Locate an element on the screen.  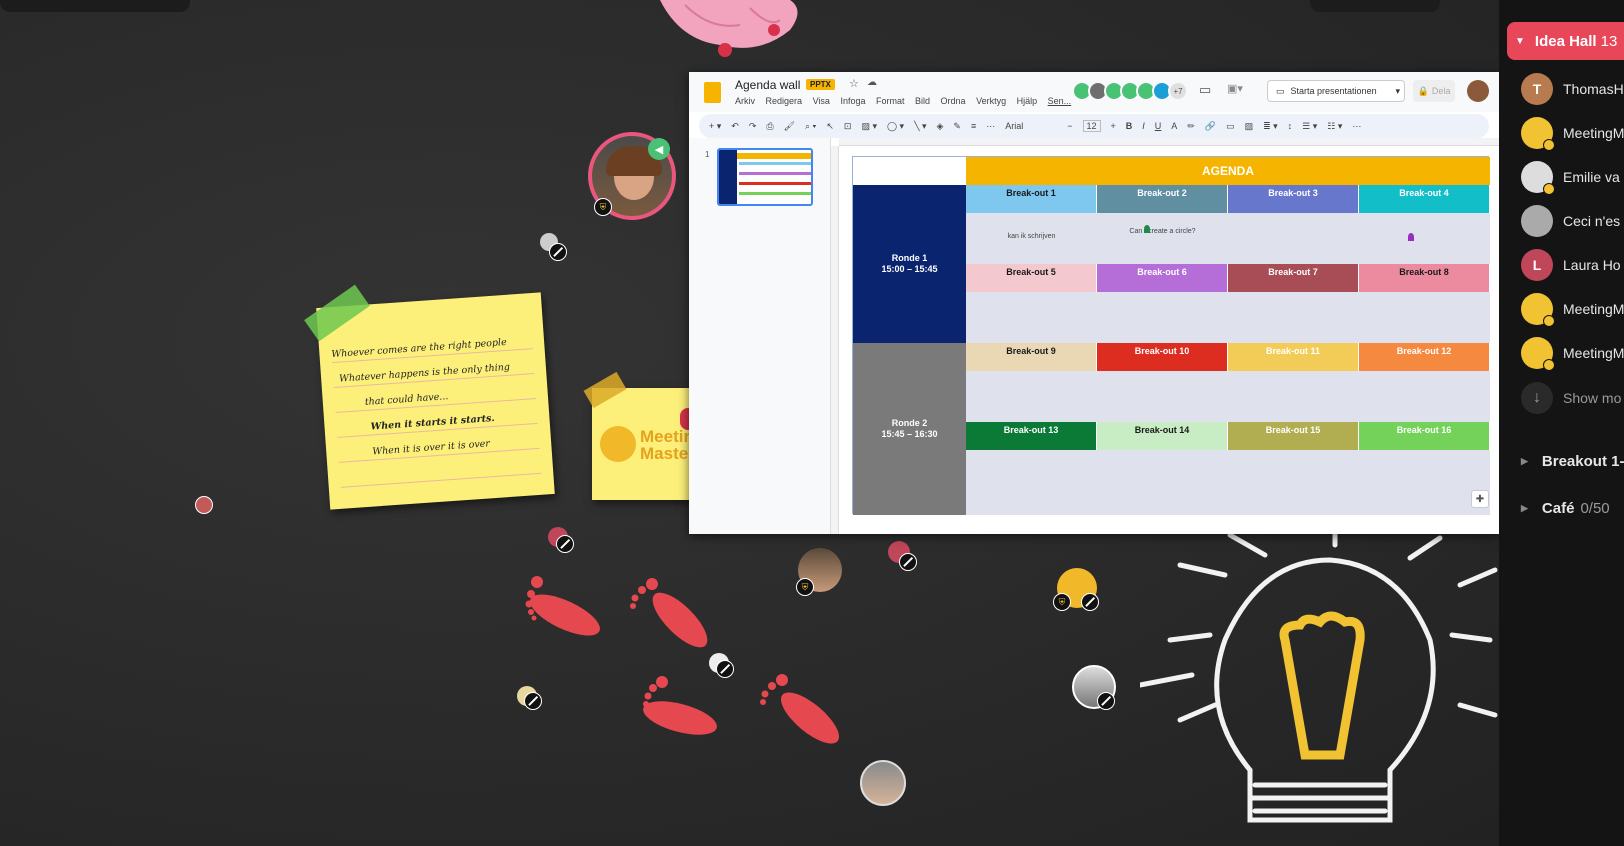
show-more-button: ↓ Show mo is located at coordinates (1571, 398).